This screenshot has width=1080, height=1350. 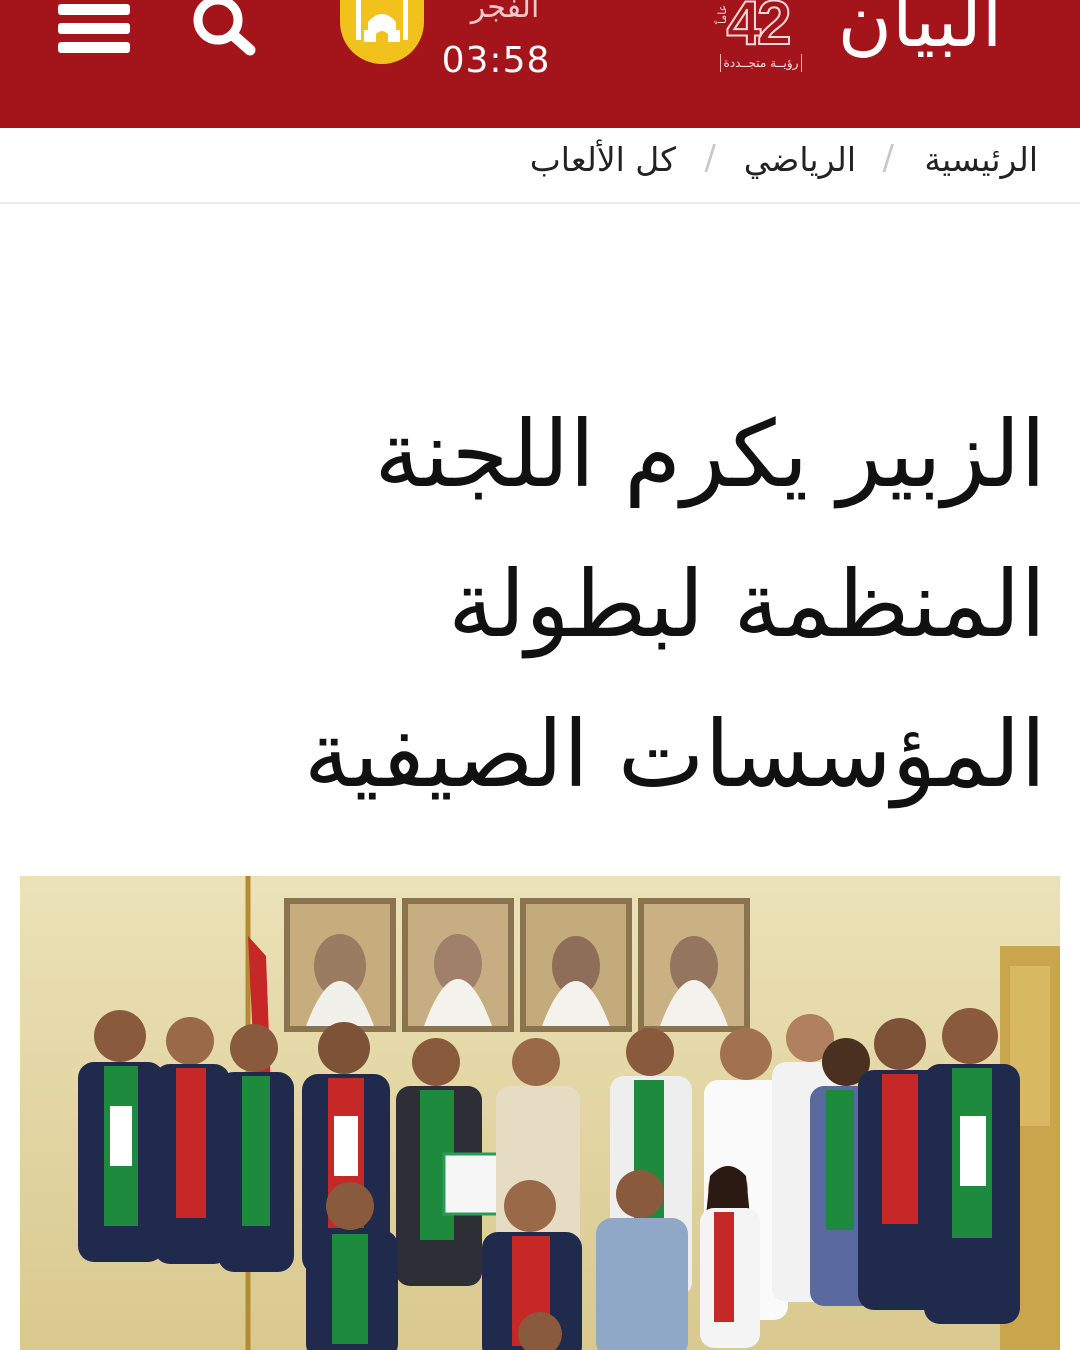 I want to click on prayer-name: الفجر, so click(x=505, y=12).